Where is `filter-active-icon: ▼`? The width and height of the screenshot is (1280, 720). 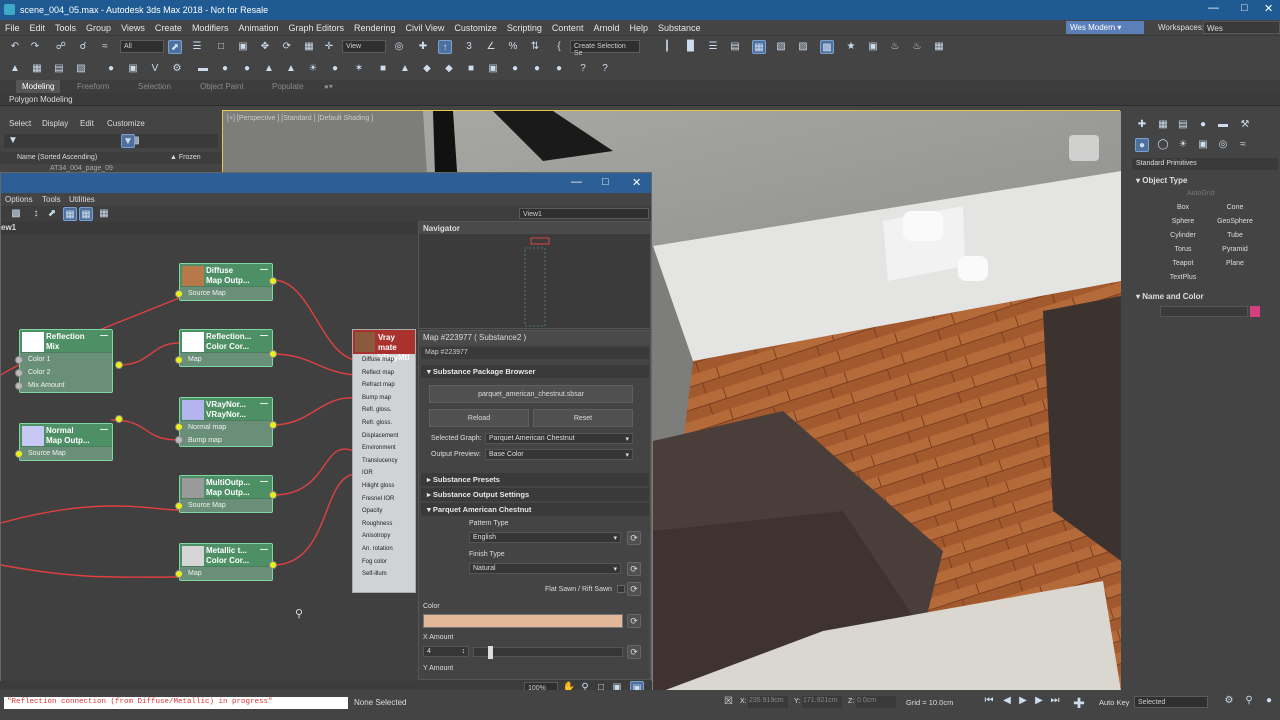 filter-active-icon: ▼ is located at coordinates (128, 141).